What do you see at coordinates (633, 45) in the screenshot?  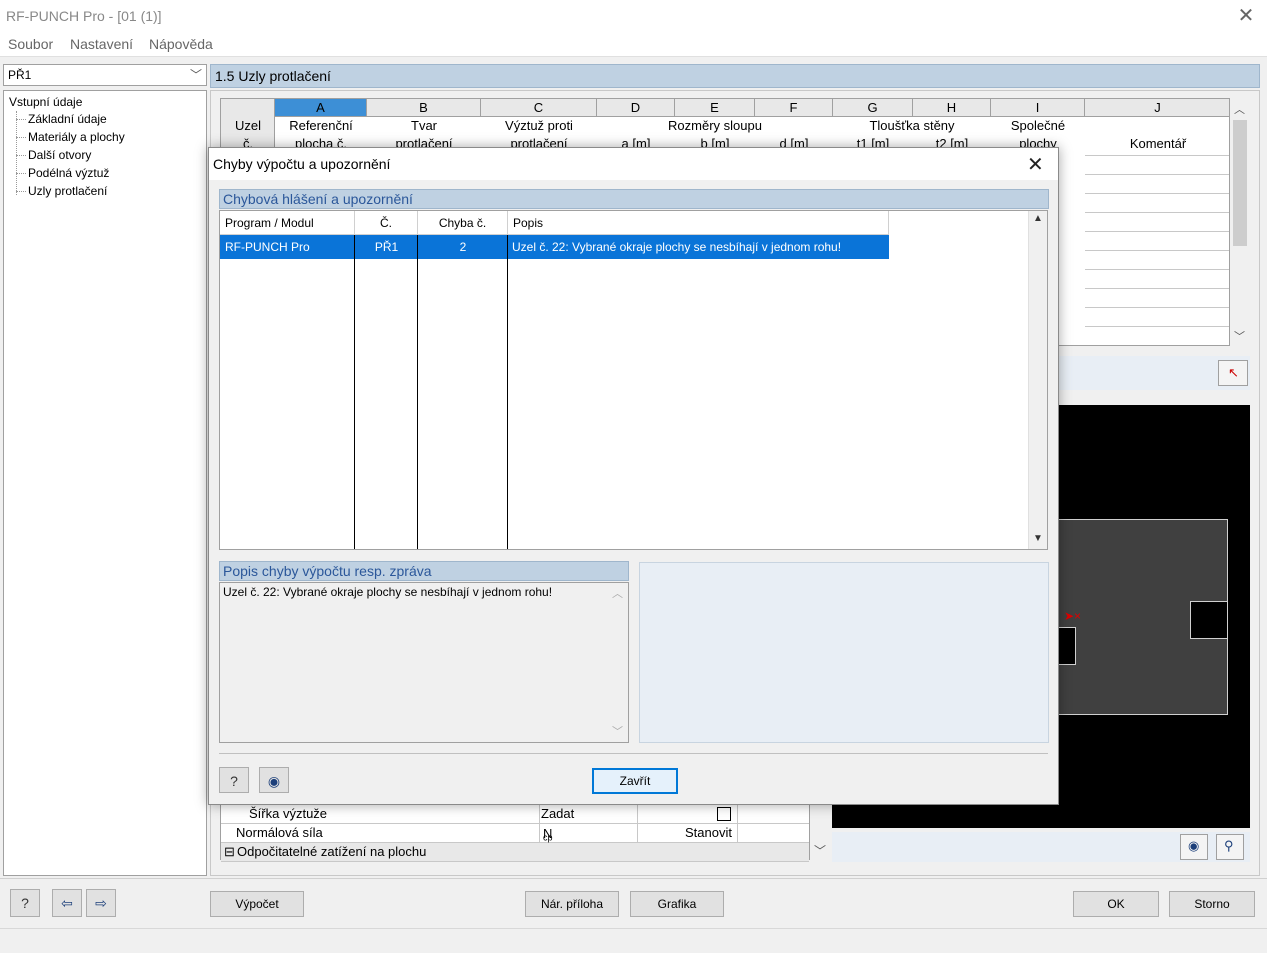 I see `menu-bar: Soubor Nastavení Nápověda` at bounding box center [633, 45].